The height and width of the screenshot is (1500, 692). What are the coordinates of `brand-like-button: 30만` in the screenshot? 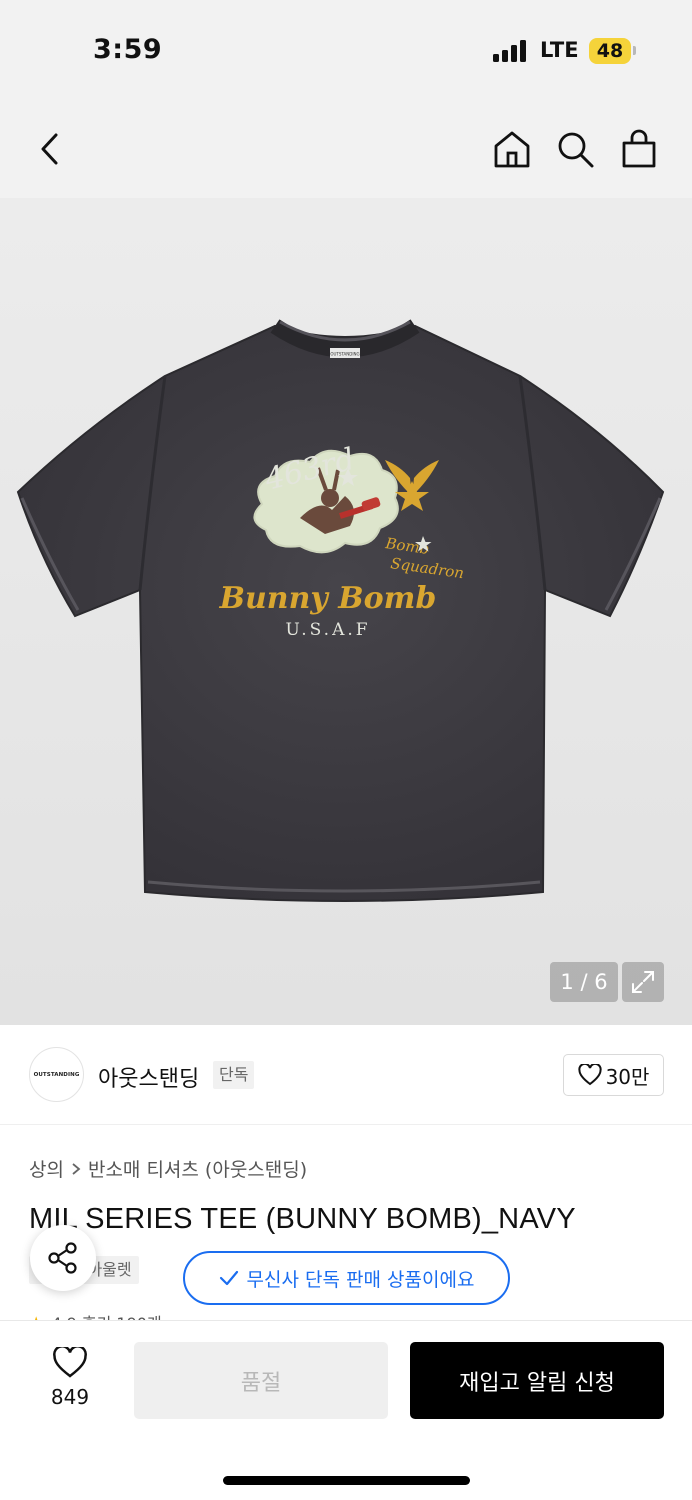 It's located at (613, 1075).